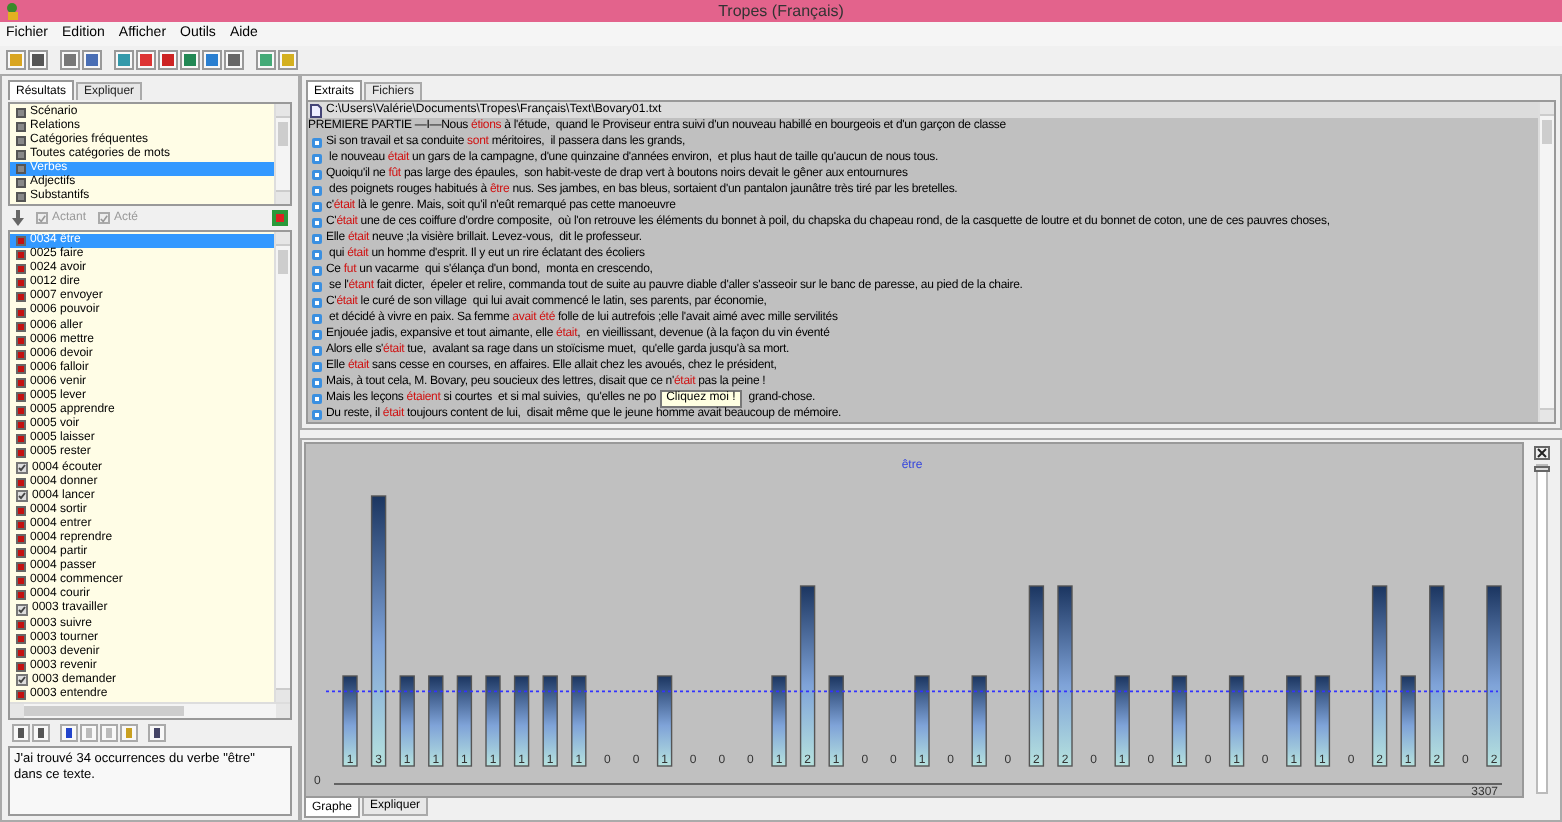 The width and height of the screenshot is (1562, 822). I want to click on close-icon, so click(1542, 453).